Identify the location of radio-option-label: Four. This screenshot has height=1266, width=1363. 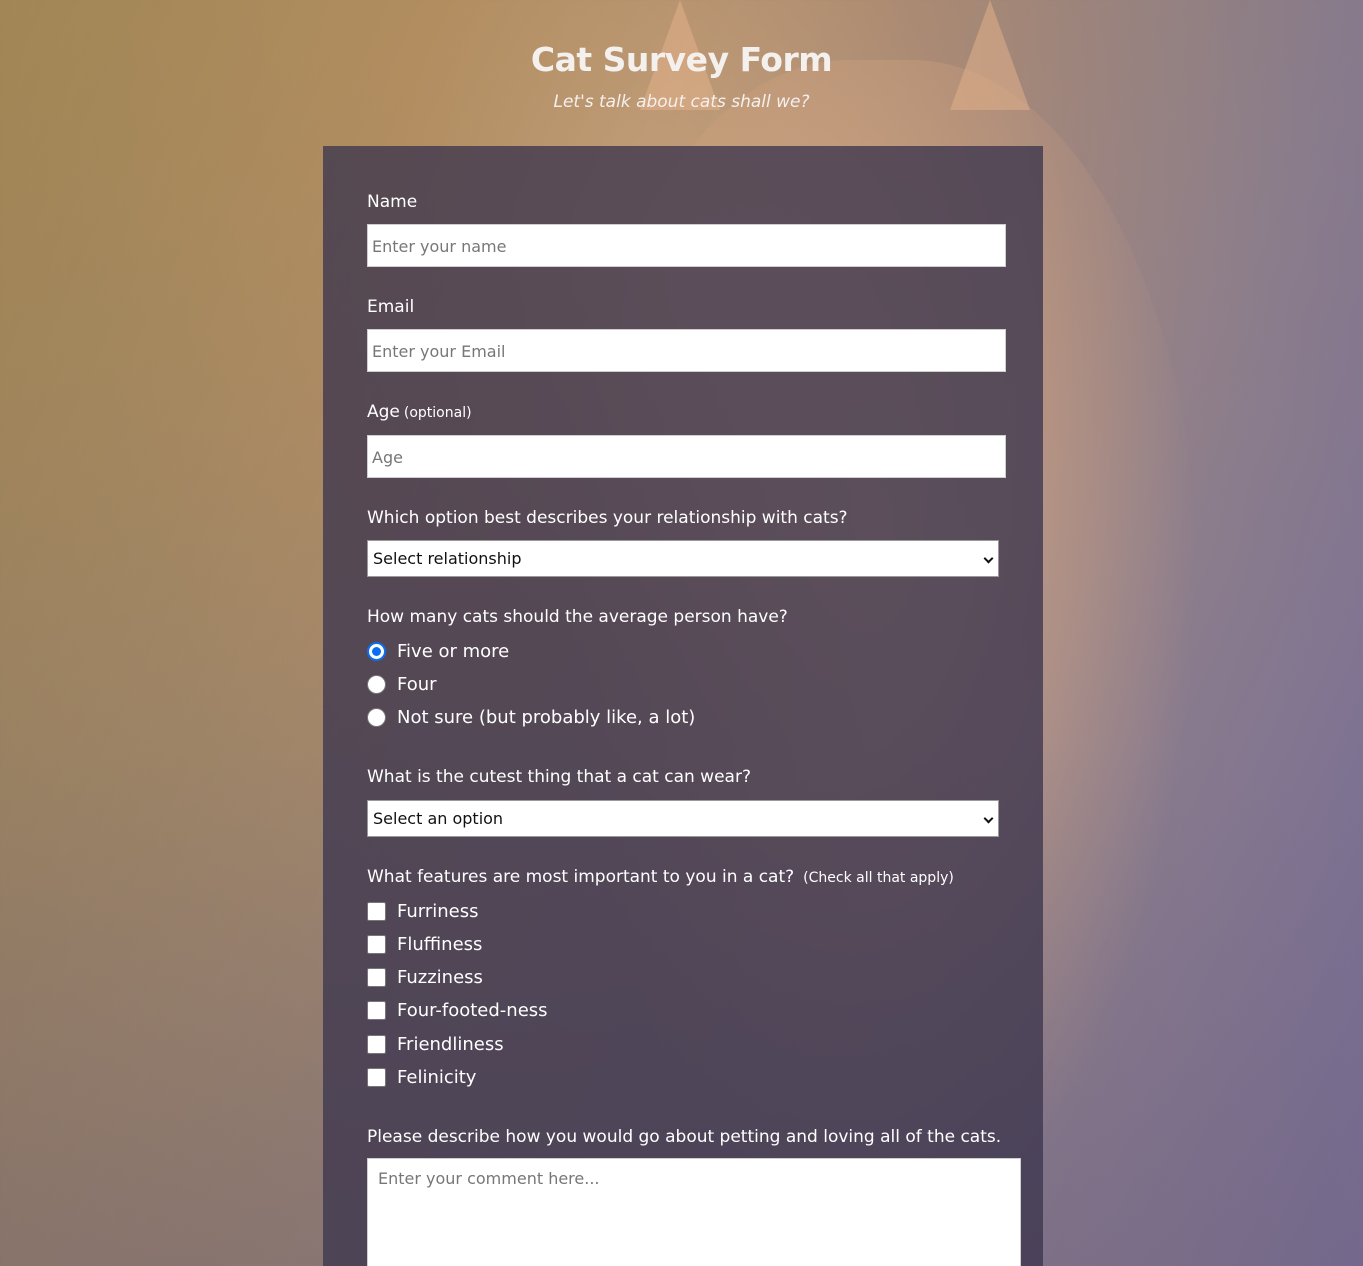
(417, 684).